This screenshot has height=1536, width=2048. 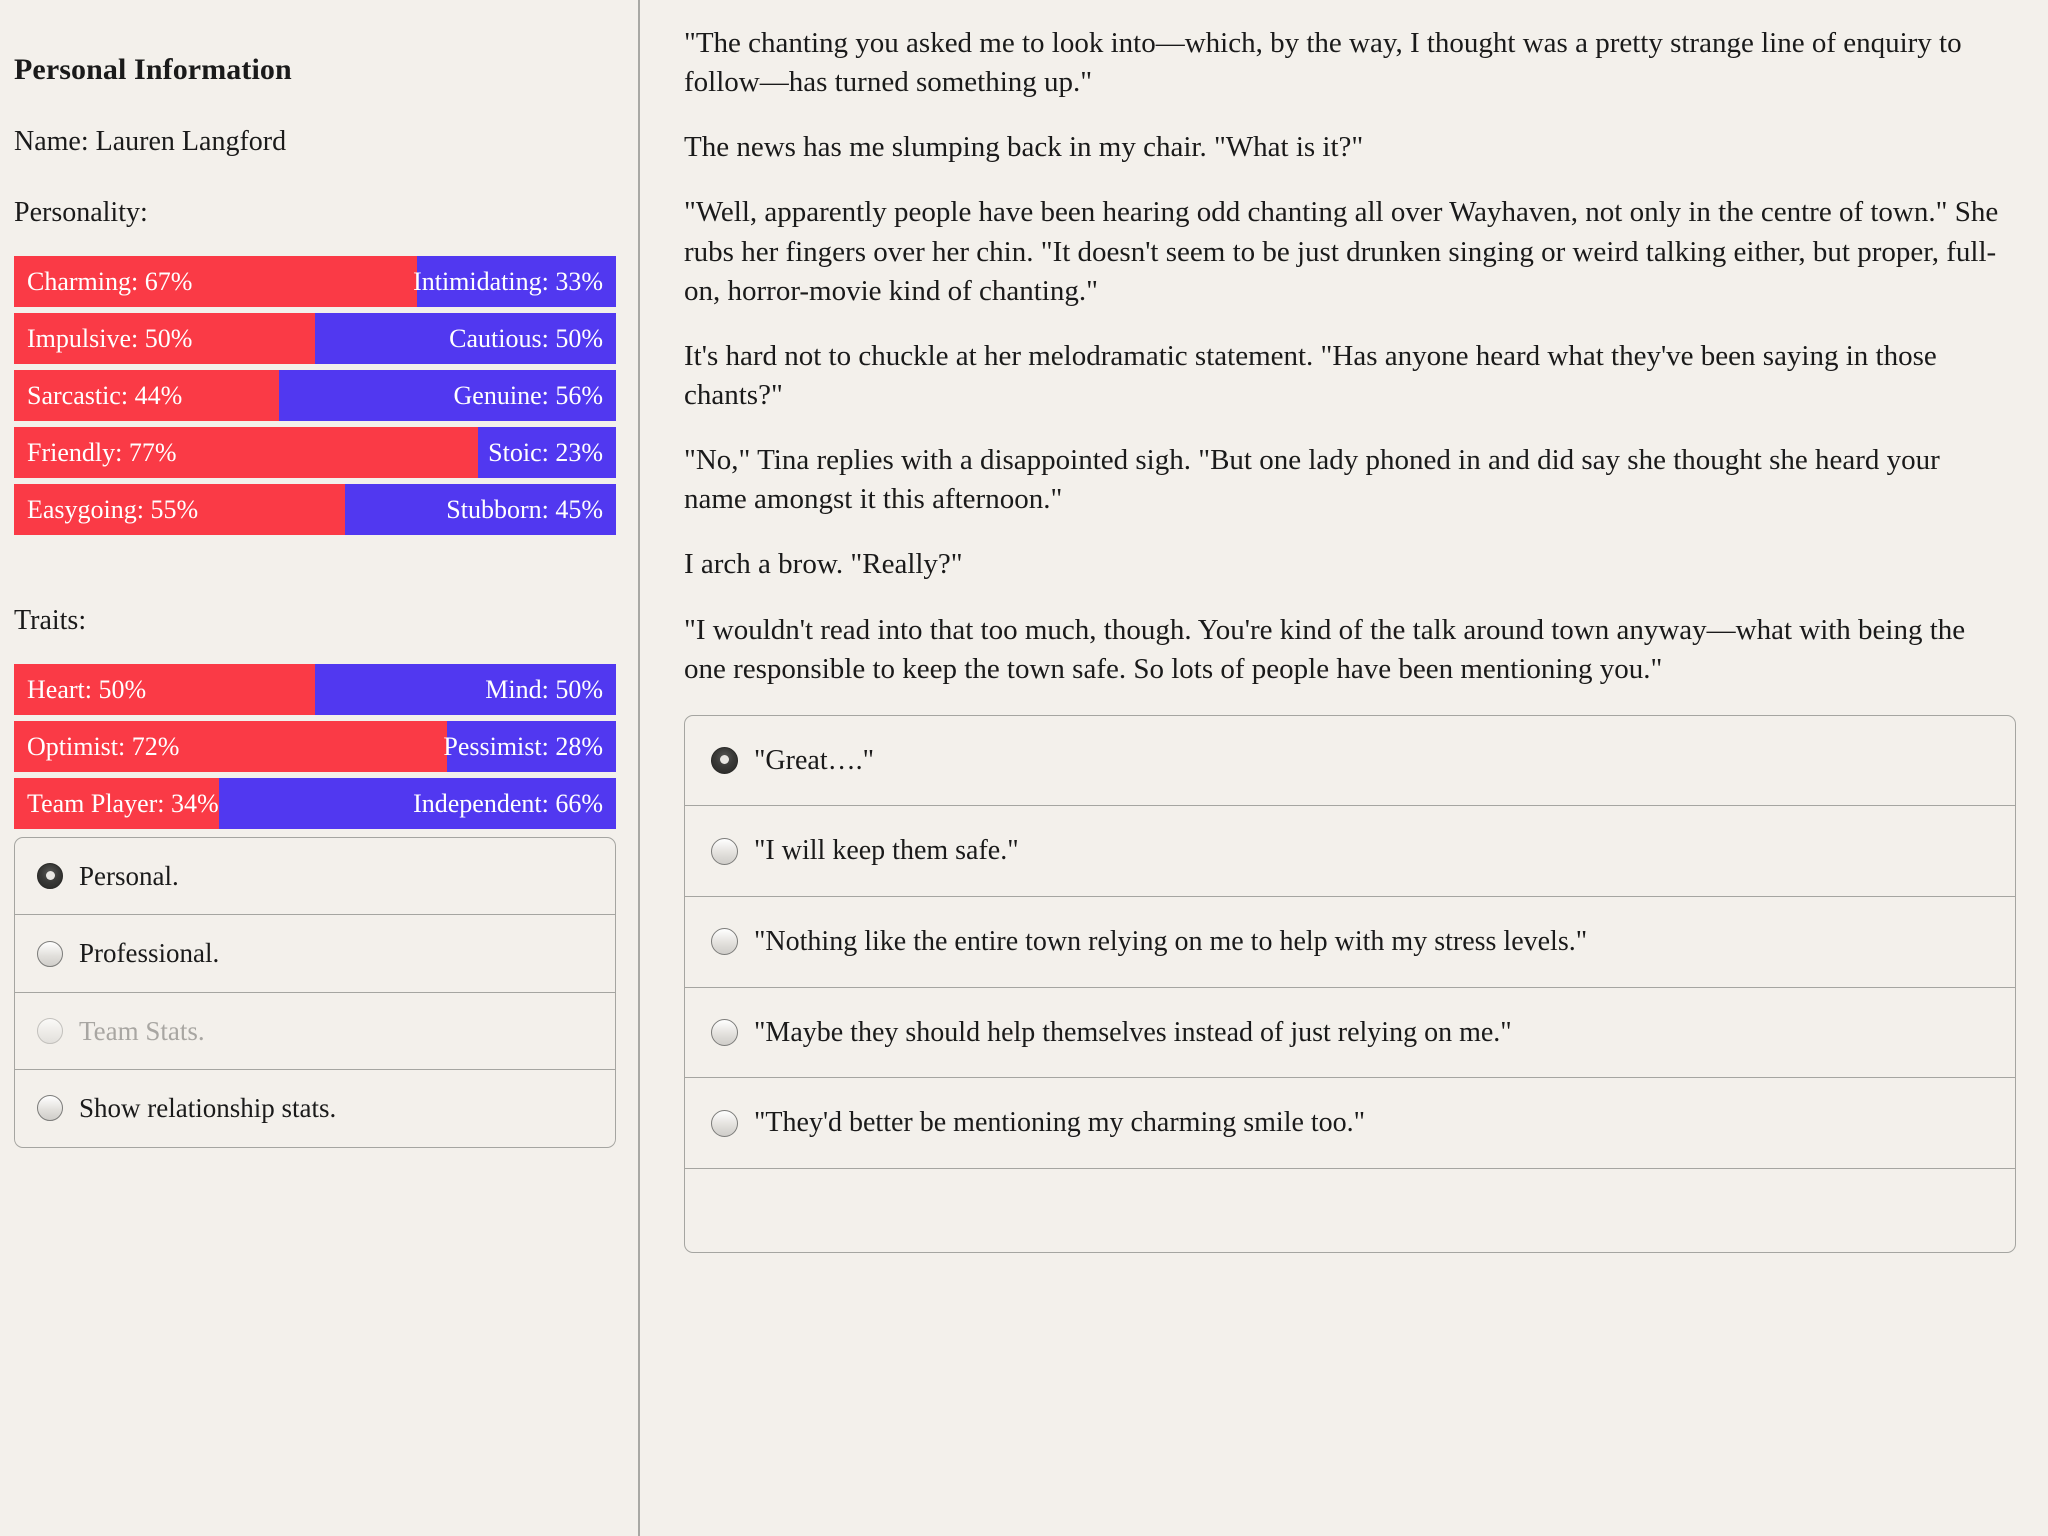 I want to click on stat-bar-right-label: Intimidating: 33%, so click(x=508, y=281).